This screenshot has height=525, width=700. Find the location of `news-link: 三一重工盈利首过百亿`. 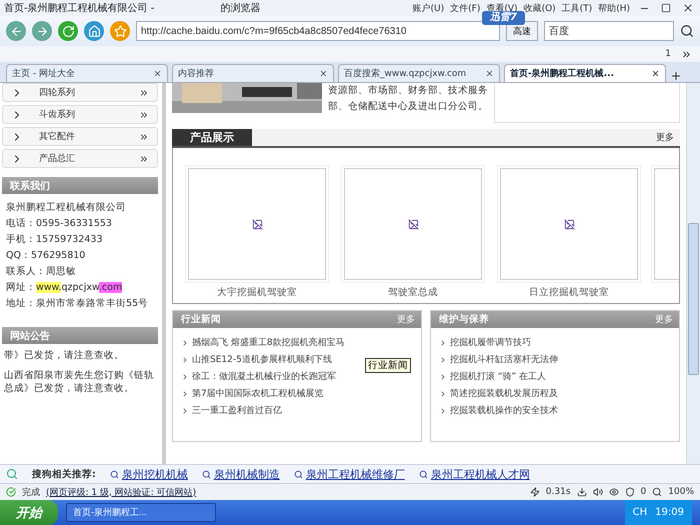

news-link: 三一重工盈利首过百亿 is located at coordinates (231, 410).